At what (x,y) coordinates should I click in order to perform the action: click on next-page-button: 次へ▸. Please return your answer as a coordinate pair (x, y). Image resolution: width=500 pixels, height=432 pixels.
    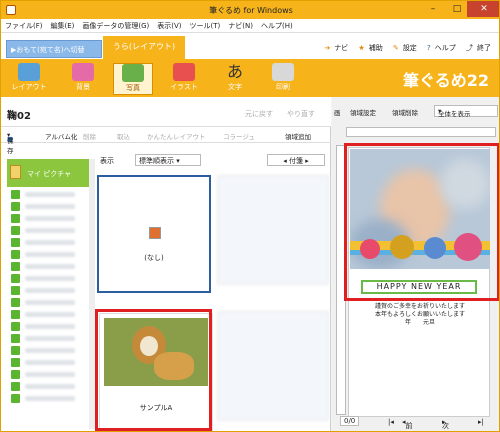
    Looking at the image, I should click on (445, 424).